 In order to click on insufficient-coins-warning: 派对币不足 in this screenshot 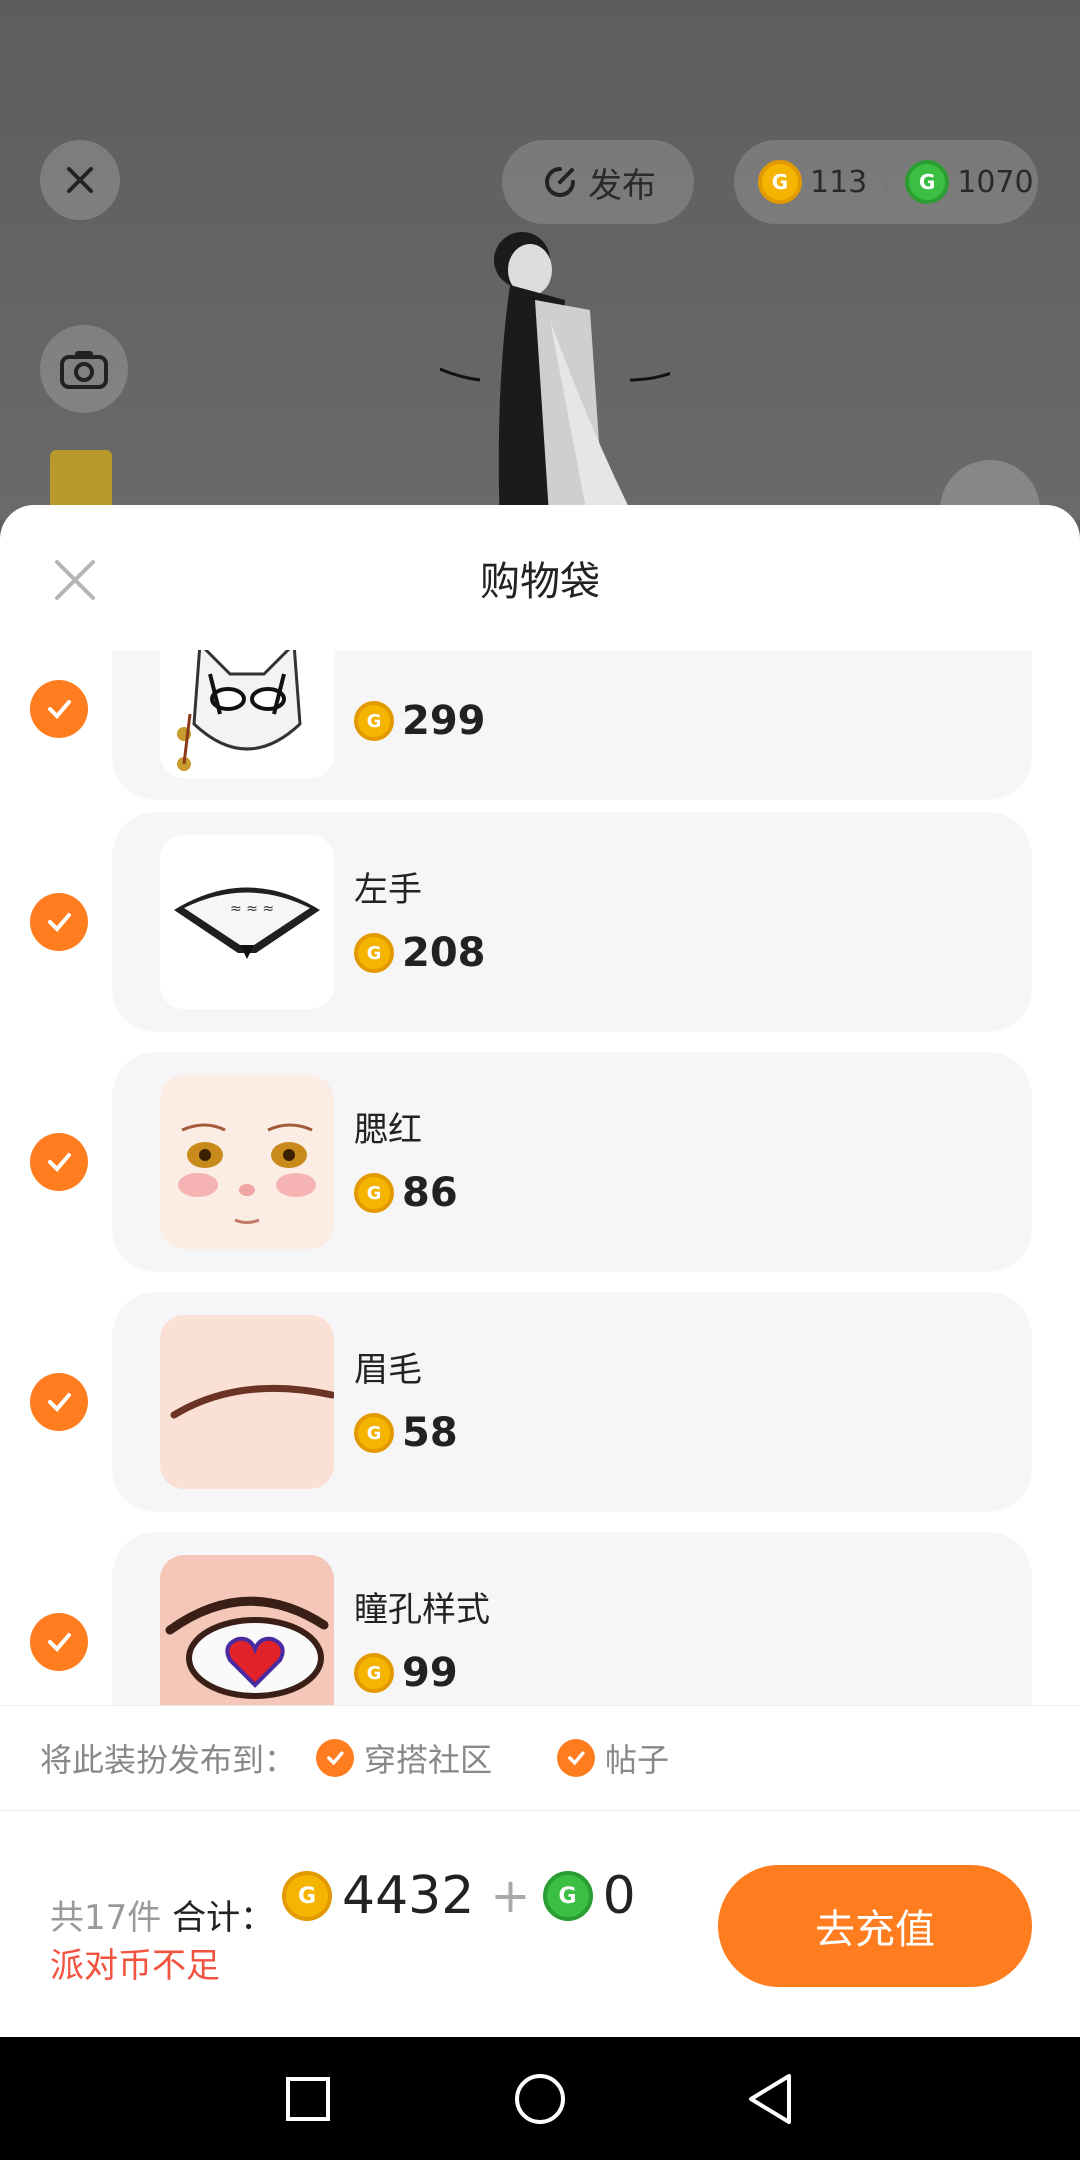, I will do `click(135, 1966)`.